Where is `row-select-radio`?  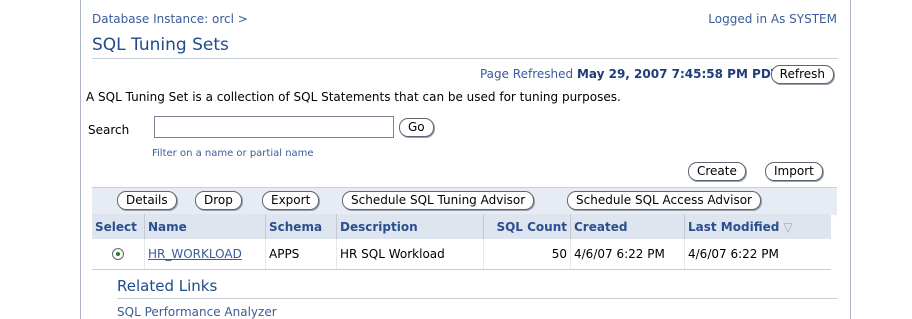
row-select-radio is located at coordinates (118, 253).